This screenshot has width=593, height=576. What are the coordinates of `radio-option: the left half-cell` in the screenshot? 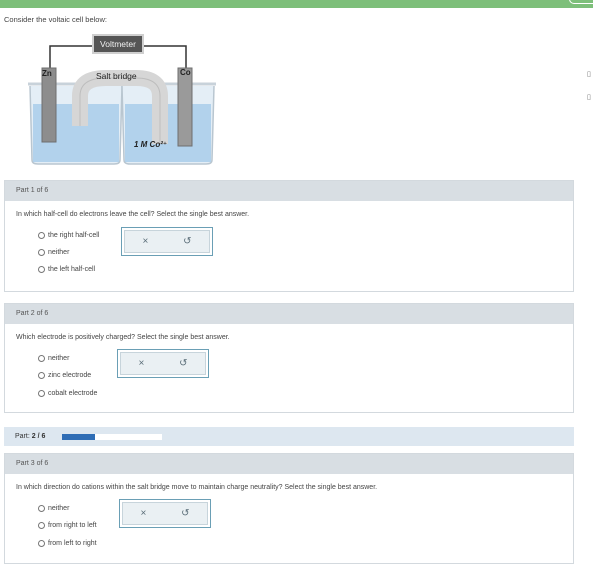 It's located at (66, 269).